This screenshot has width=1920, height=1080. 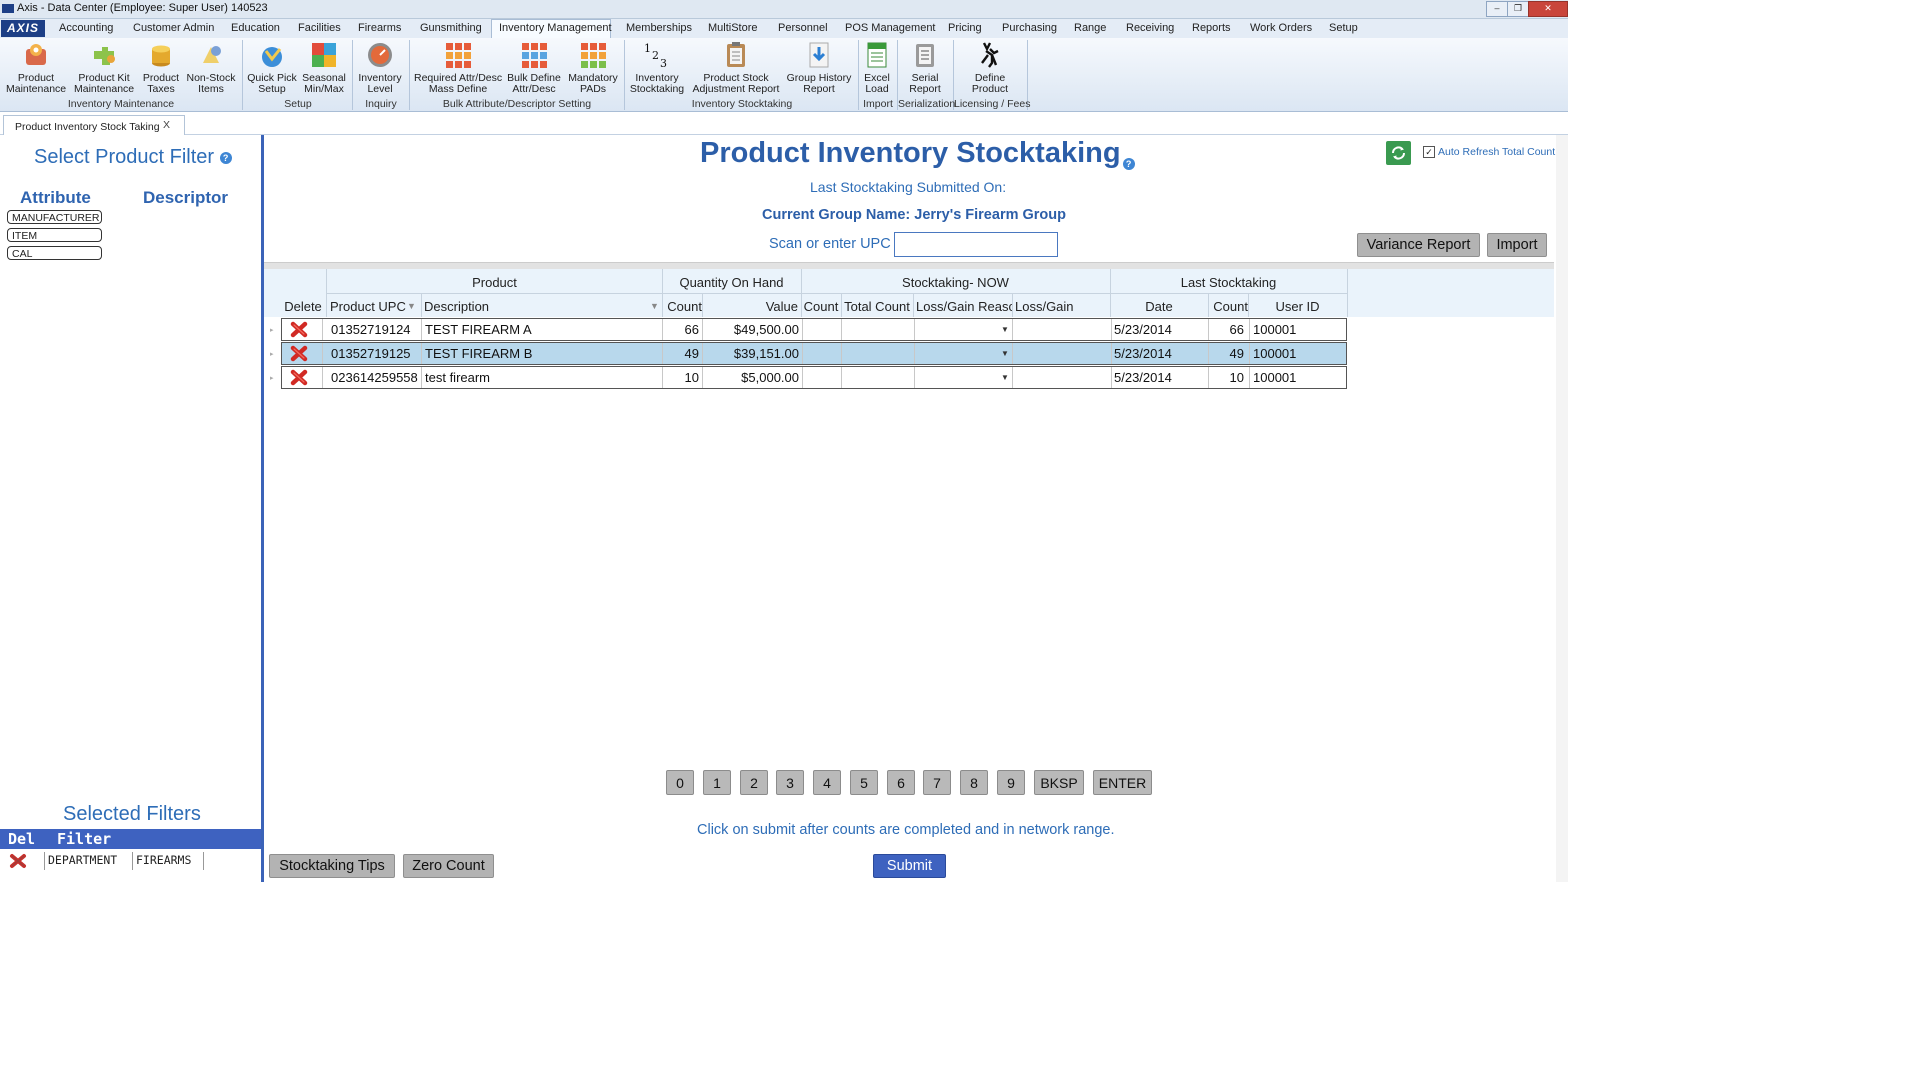 I want to click on quick-pick-setup-button: Quick Pick Setup, so click(x=272, y=66).